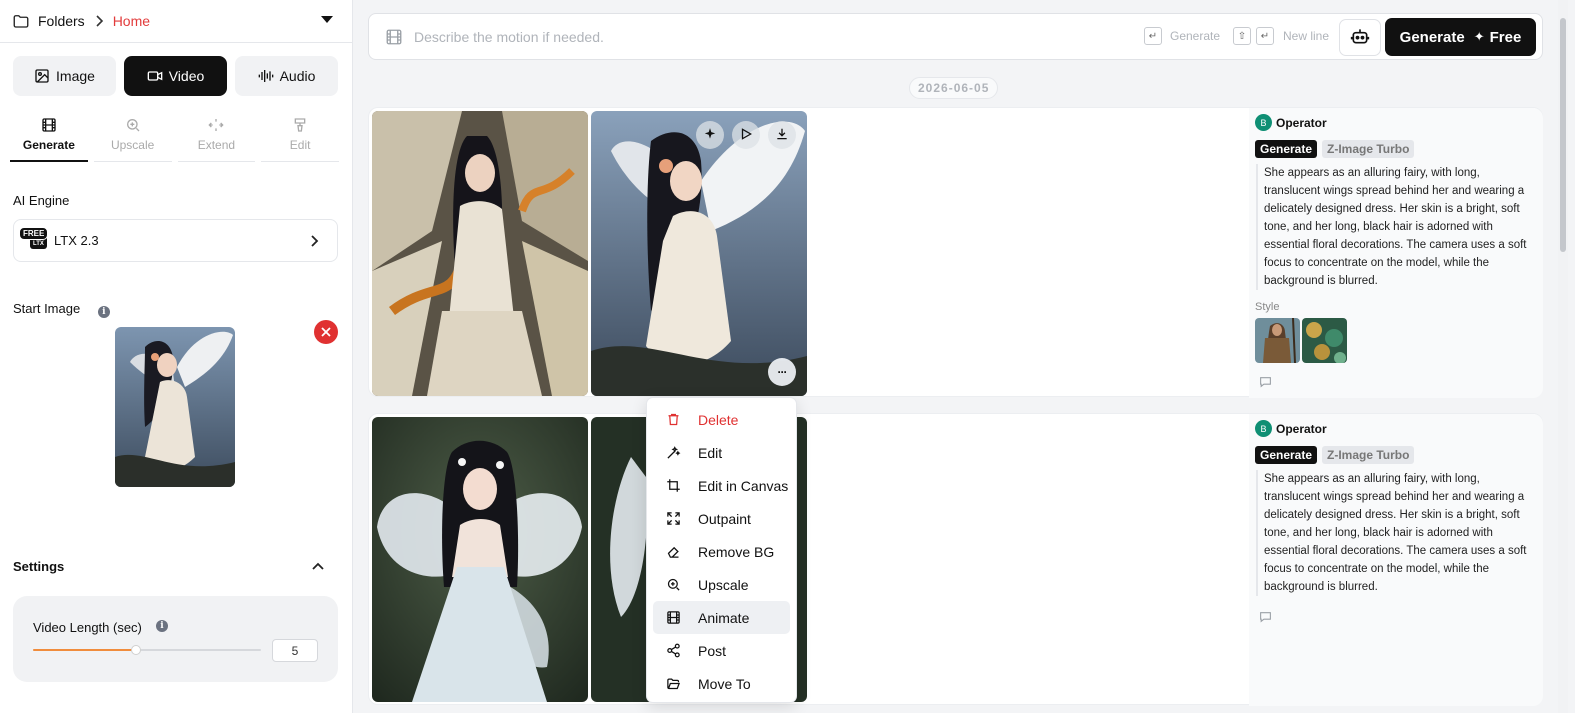  I want to click on tab-generate-label: Generate, so click(48, 145).